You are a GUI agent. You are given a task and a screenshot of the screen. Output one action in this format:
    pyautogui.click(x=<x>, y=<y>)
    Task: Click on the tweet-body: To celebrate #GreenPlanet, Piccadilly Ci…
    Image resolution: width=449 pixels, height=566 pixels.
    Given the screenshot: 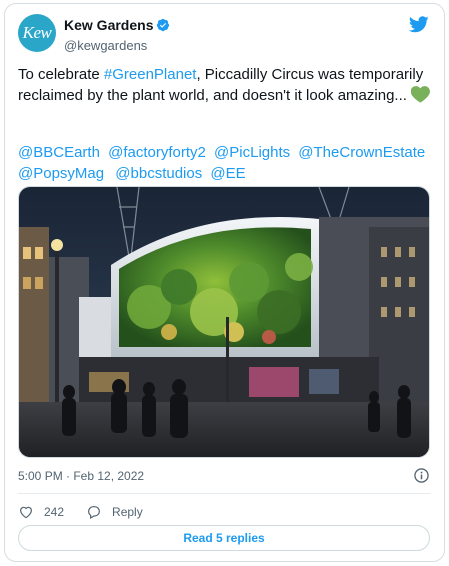 What is the action you would take?
    pyautogui.click(x=225, y=85)
    